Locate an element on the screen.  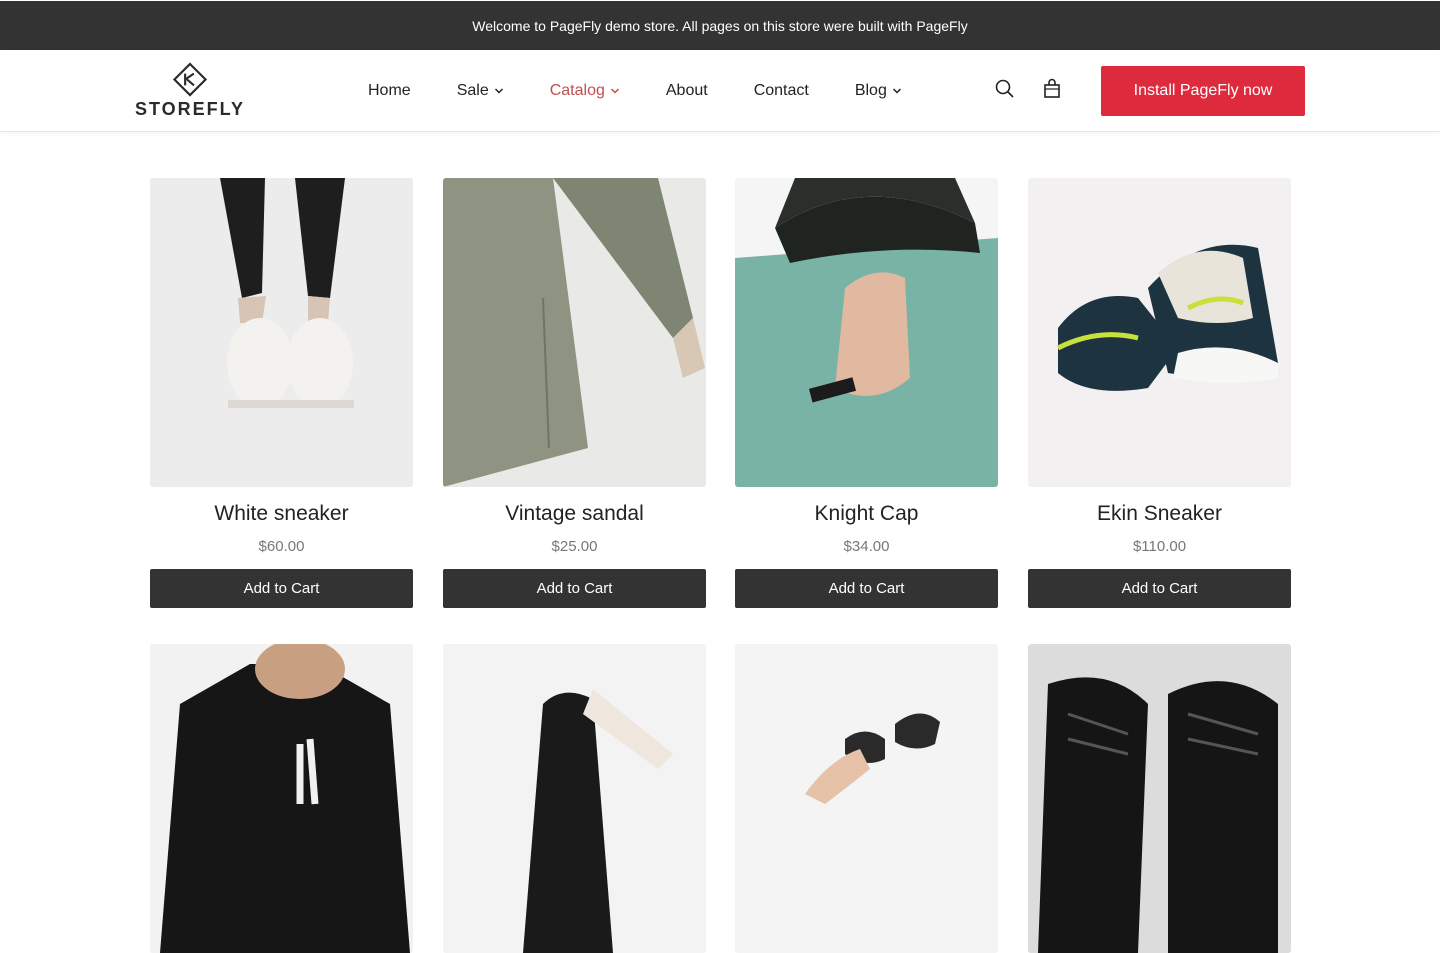
black-garment-photo is located at coordinates (574, 798).